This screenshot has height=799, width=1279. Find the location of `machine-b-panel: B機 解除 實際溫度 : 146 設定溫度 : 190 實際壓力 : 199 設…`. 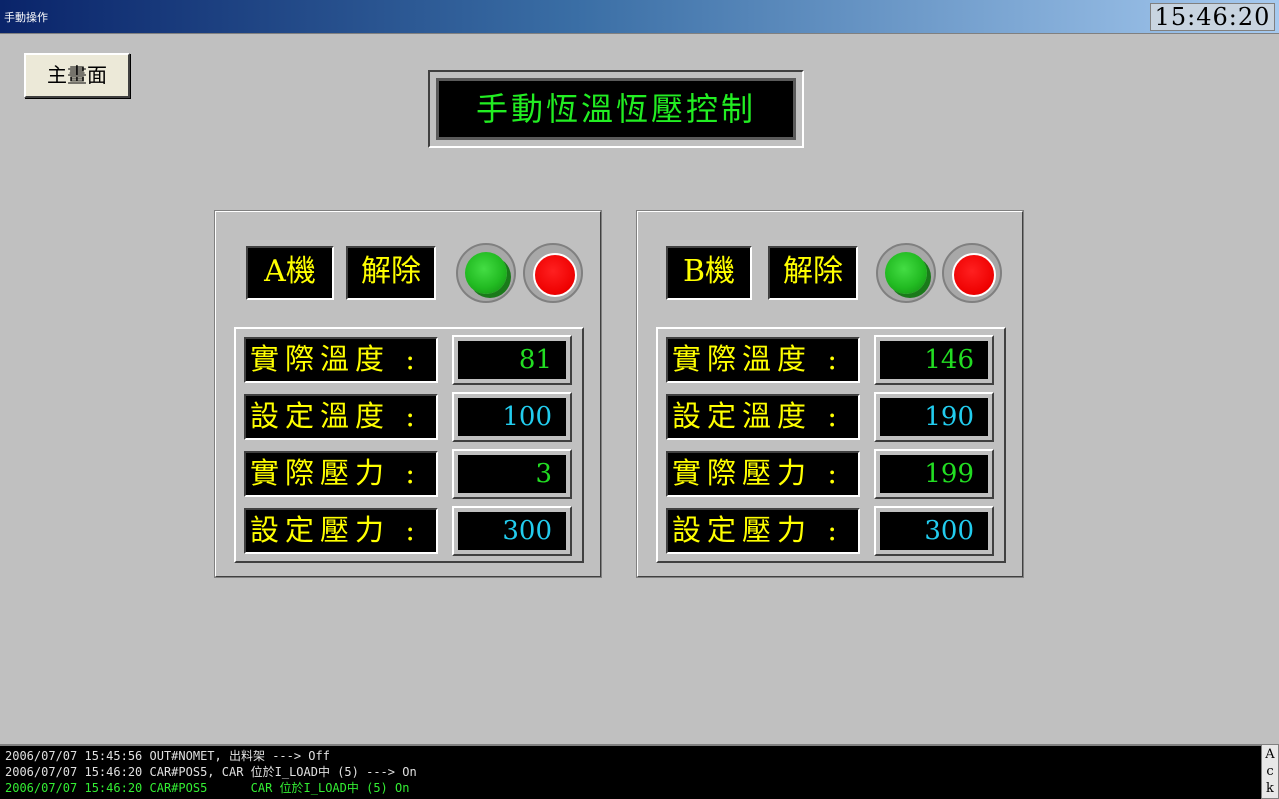

machine-b-panel: B機 解除 實際溫度 : 146 設定溫度 : 190 實際壓力 : 199 設… is located at coordinates (830, 394).